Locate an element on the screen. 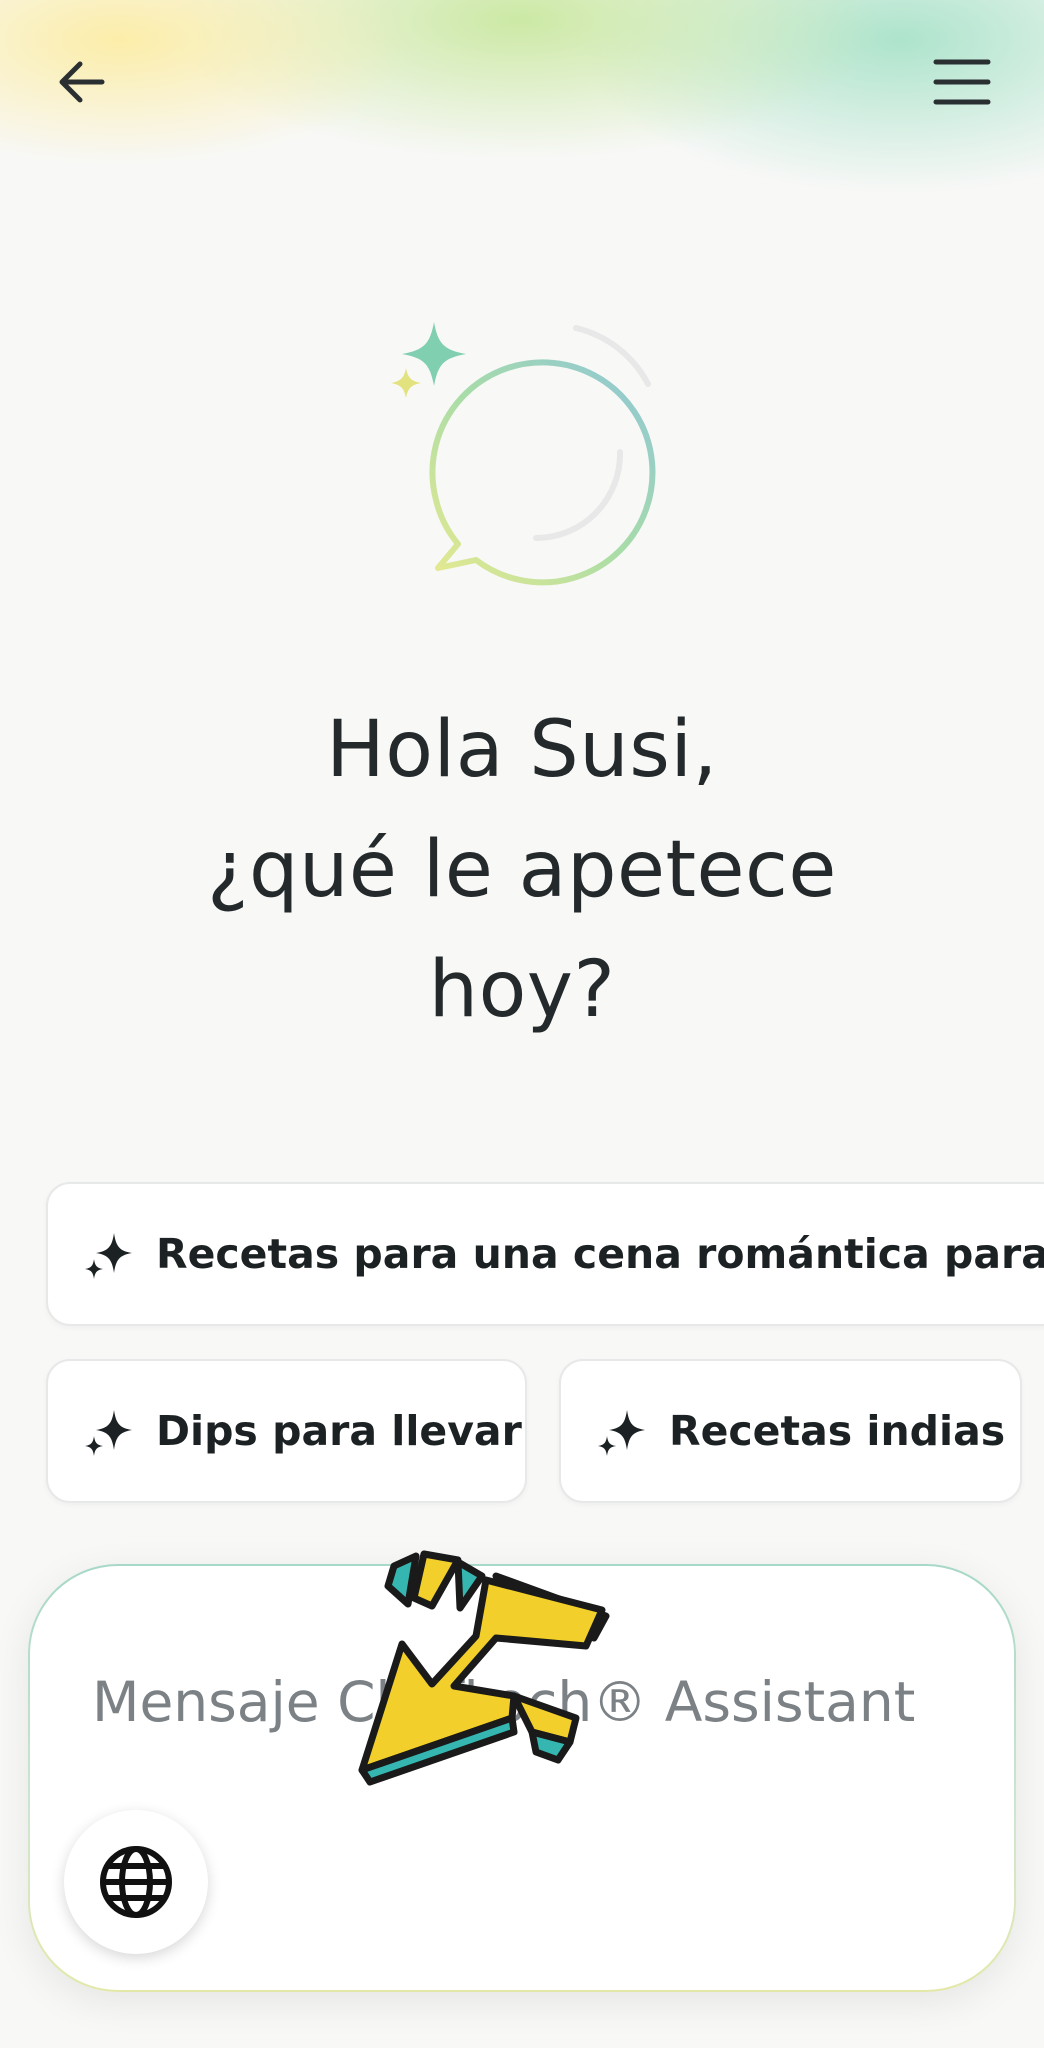  greeting-line-2: ¿qué le apetece is located at coordinates (522, 870).